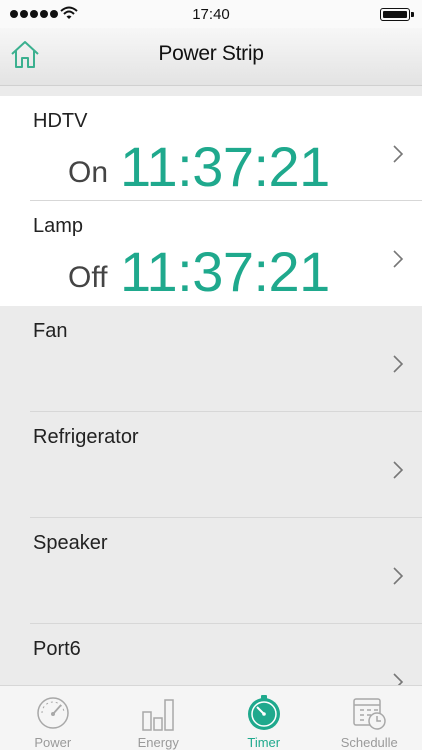  What do you see at coordinates (57, 649) in the screenshot?
I see `port-name: Port6` at bounding box center [57, 649].